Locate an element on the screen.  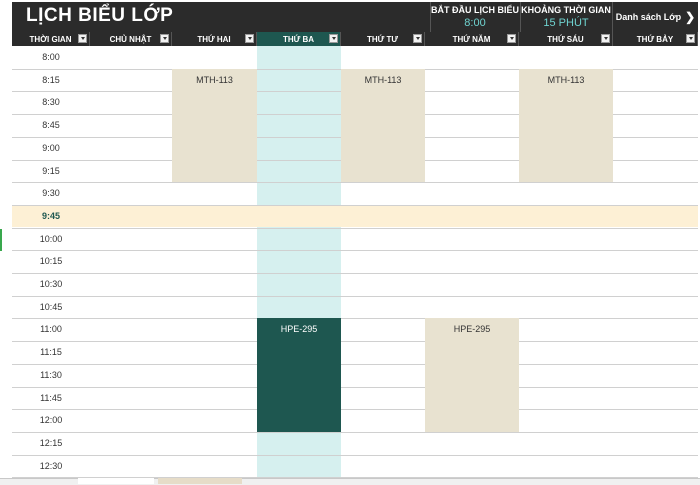
column-header-label: THỜI GIAN is located at coordinates (50, 39).